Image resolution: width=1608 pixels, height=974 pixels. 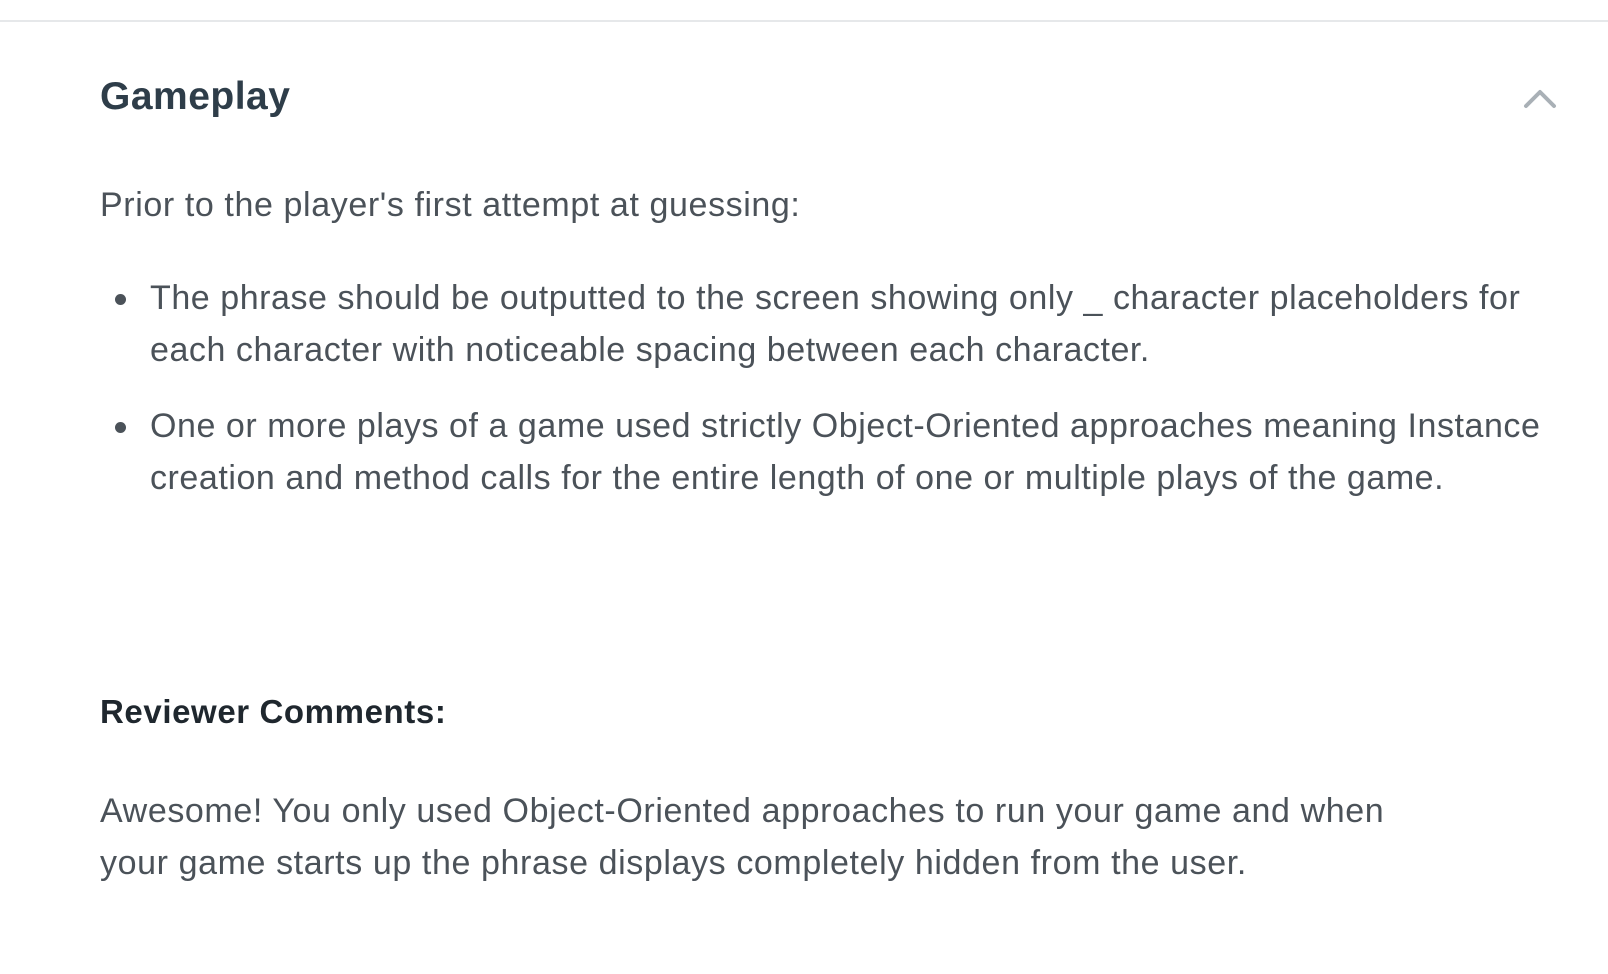 What do you see at coordinates (804, 21) in the screenshot?
I see `top-divider` at bounding box center [804, 21].